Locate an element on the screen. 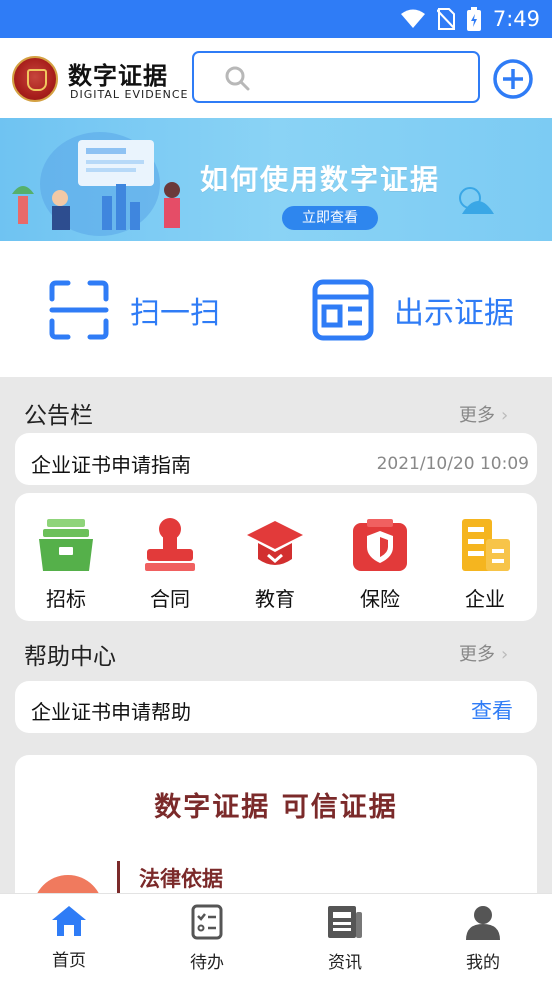 This screenshot has width=552, height=982. category-bid: 招标 is located at coordinates (66, 564).